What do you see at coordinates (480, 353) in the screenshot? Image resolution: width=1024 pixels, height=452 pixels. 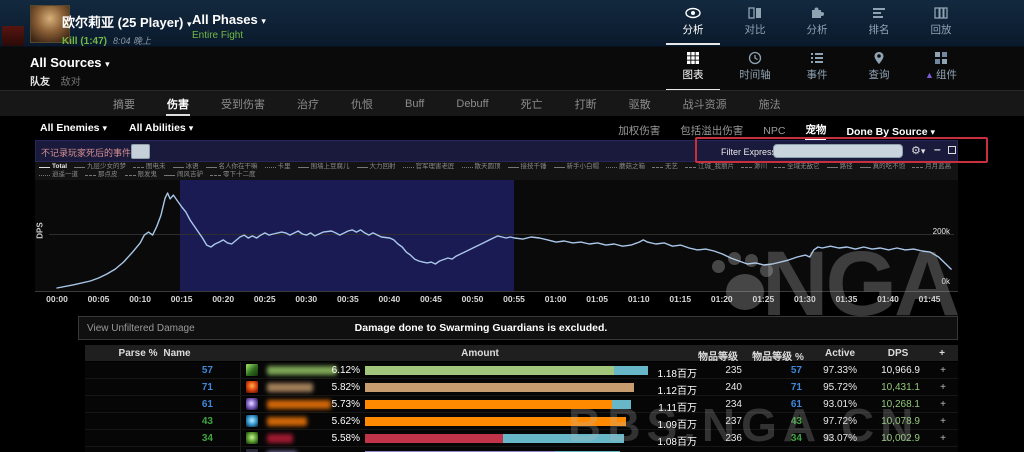 I see `col-amount: Amount` at bounding box center [480, 353].